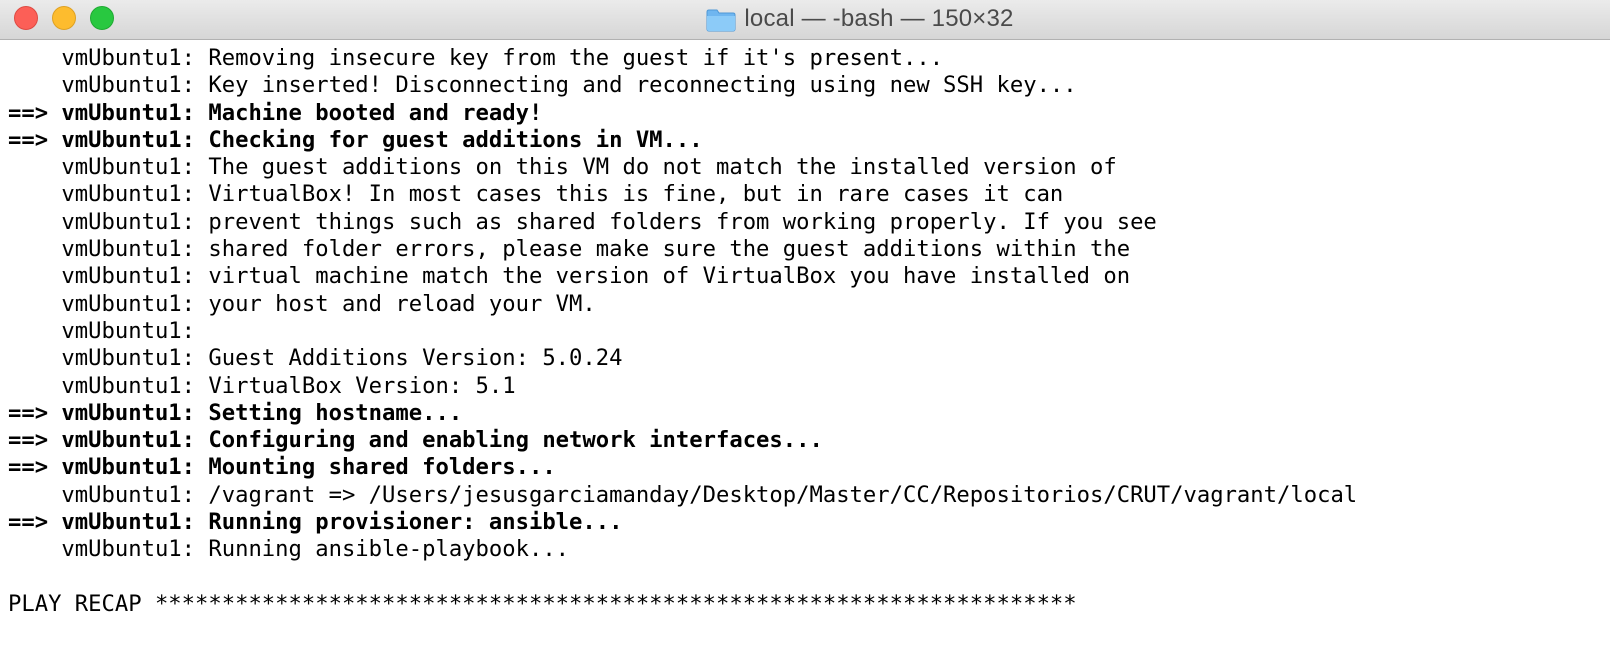  I want to click on folder-icon, so click(721, 20).